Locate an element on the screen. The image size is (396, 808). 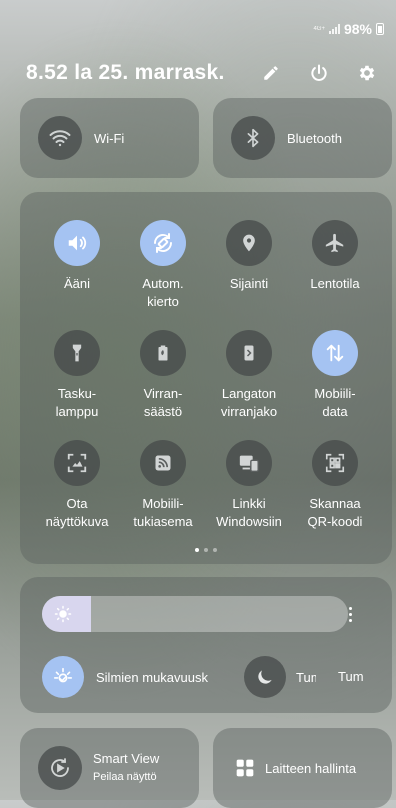
device-control-label: Laitteen hallinta is located at coordinates (311, 768).